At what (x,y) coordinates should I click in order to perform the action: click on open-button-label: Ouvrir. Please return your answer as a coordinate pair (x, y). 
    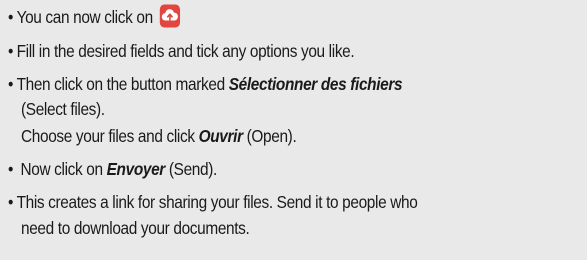
    Looking at the image, I should click on (220, 136).